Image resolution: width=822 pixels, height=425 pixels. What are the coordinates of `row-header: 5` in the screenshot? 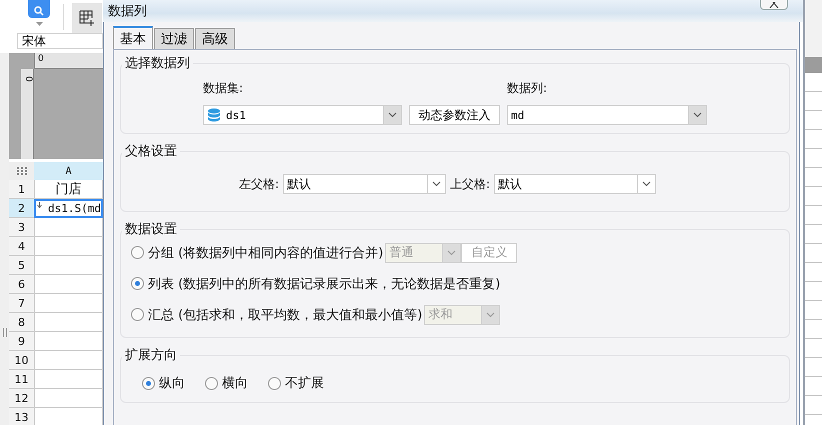 It's located at (21, 265).